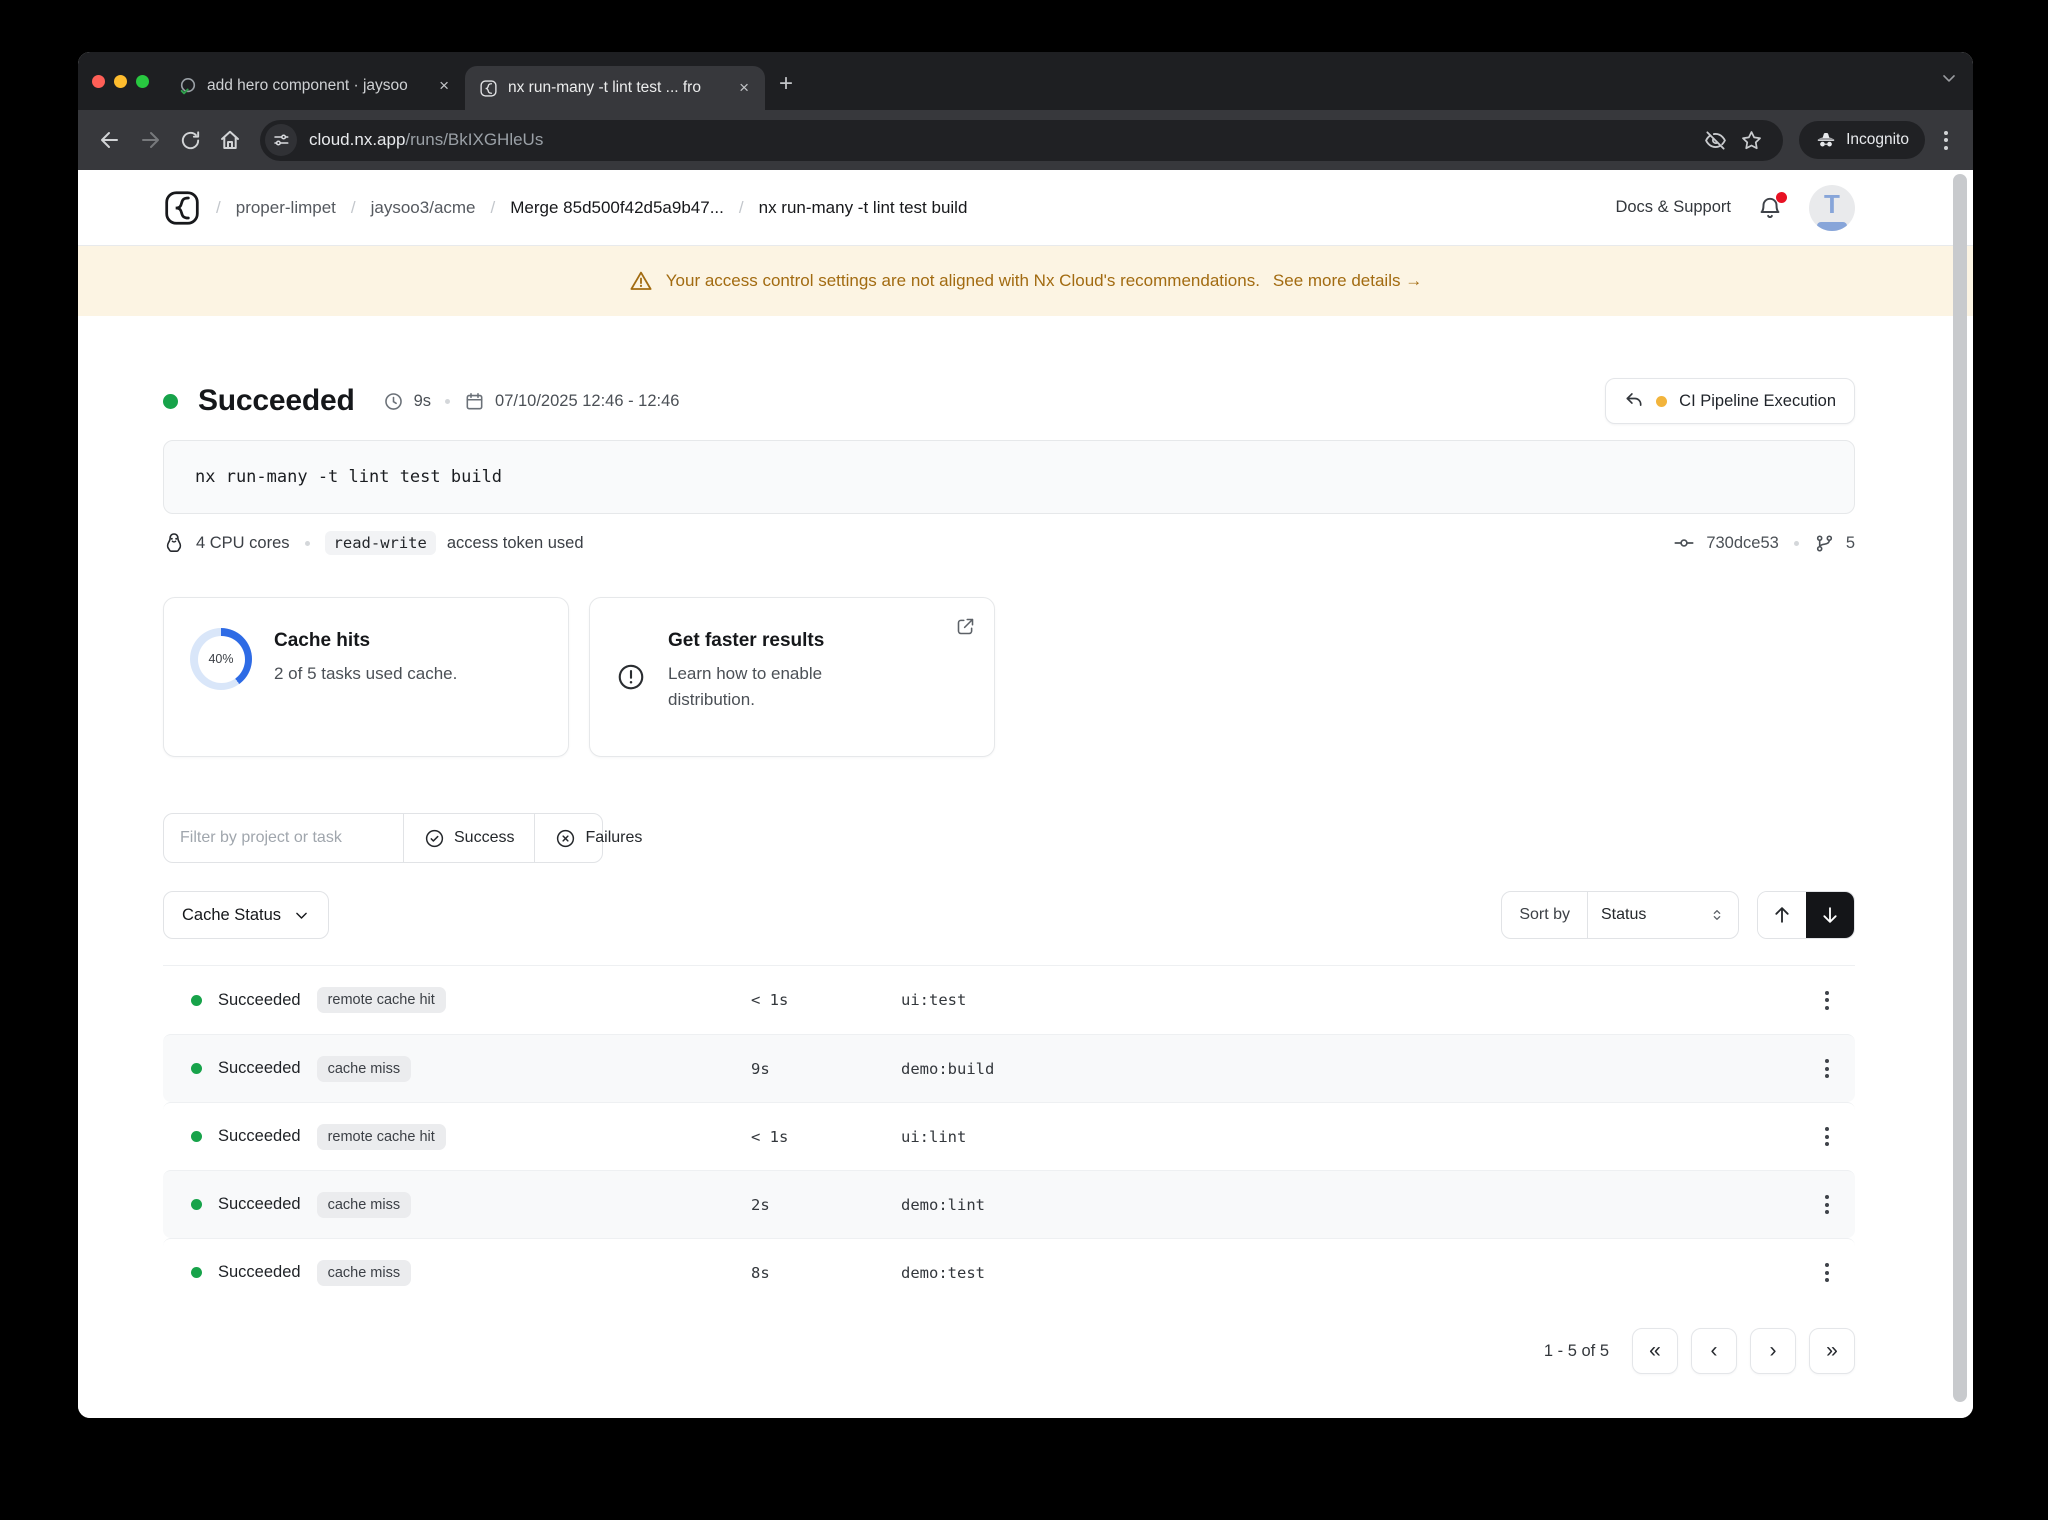  Describe the element at coordinates (1832, 204) in the screenshot. I see `avatar-letter: T` at that location.